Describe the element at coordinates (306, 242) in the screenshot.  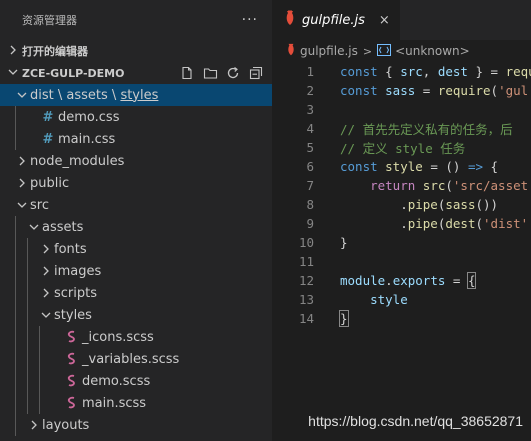
I see `line-number: 10` at that location.